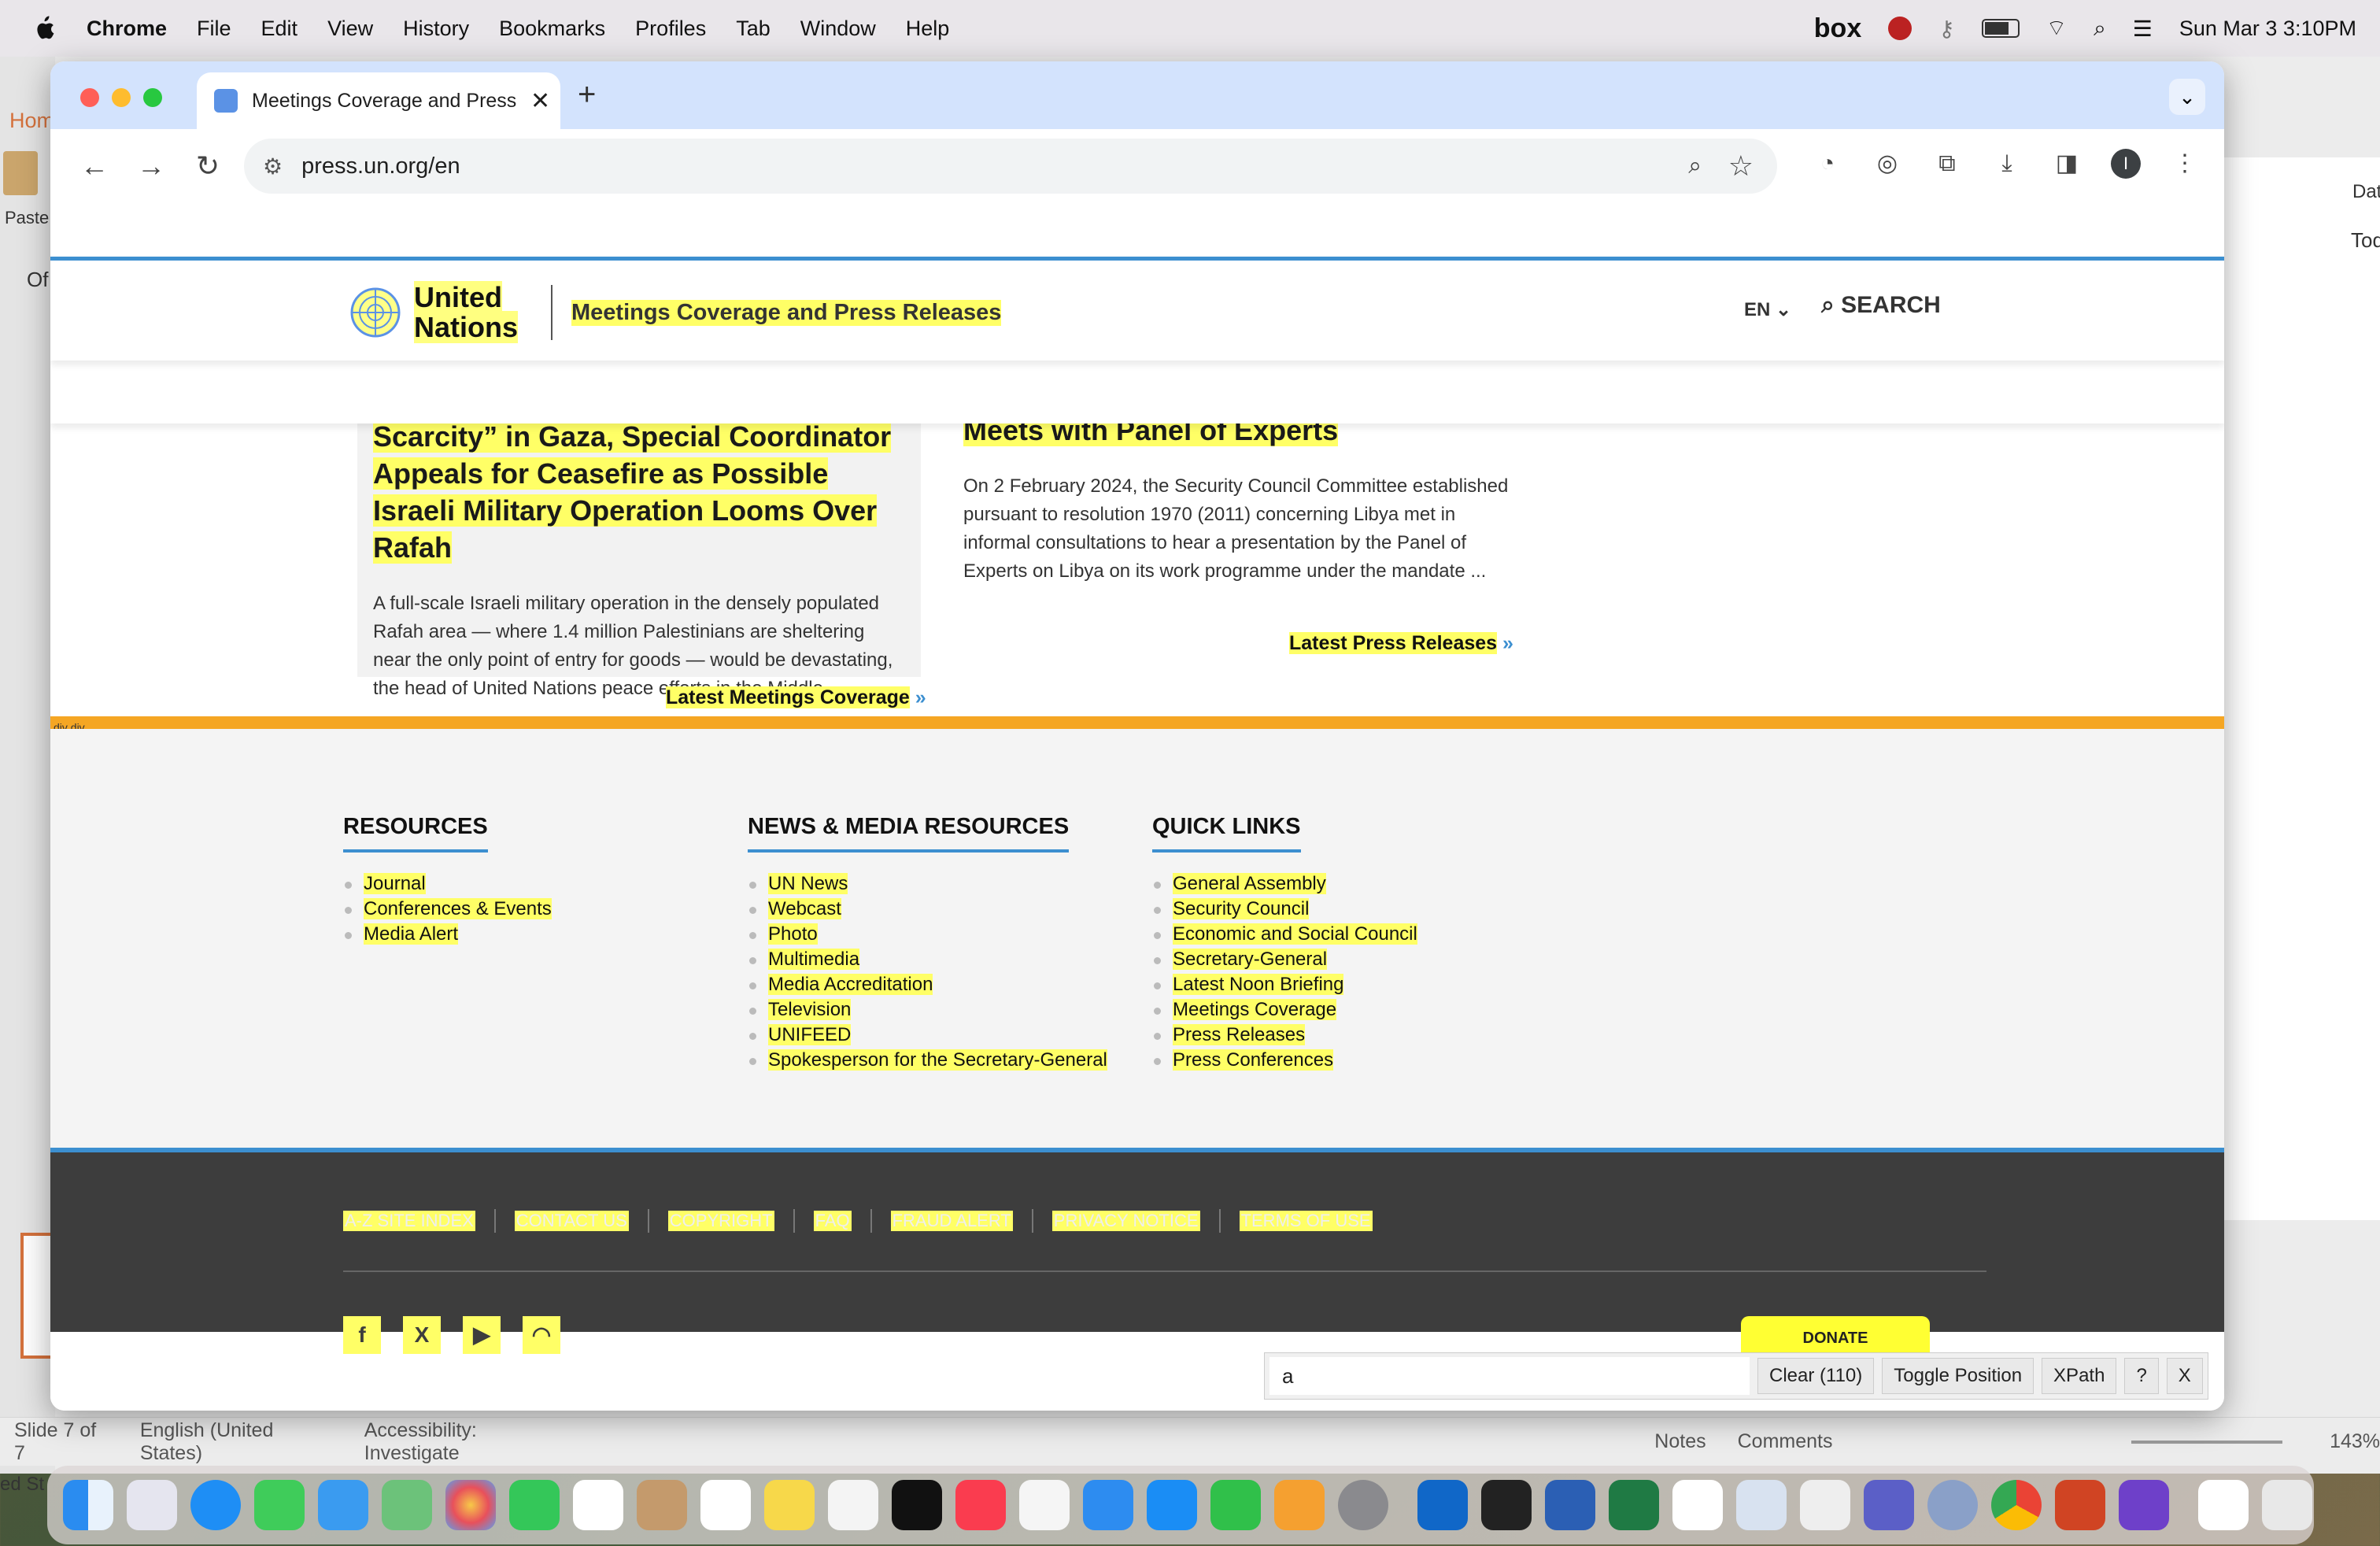 This screenshot has height=1546, width=2380. Describe the element at coordinates (796, 697) in the screenshot. I see `latest-meetings-coverage-link: Latest Meetings Coverage »` at that location.